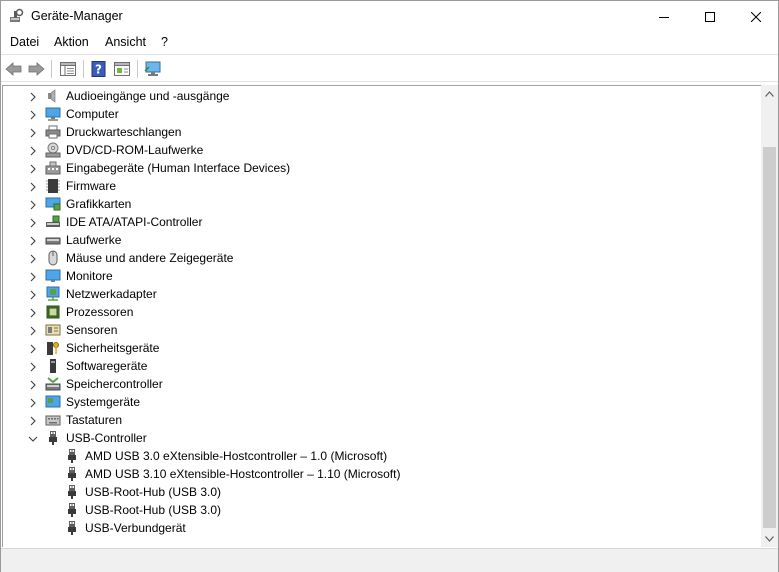 This screenshot has height=572, width=779. What do you see at coordinates (373, 528) in the screenshot?
I see `tree-device-row: USB-Verbundgerät` at bounding box center [373, 528].